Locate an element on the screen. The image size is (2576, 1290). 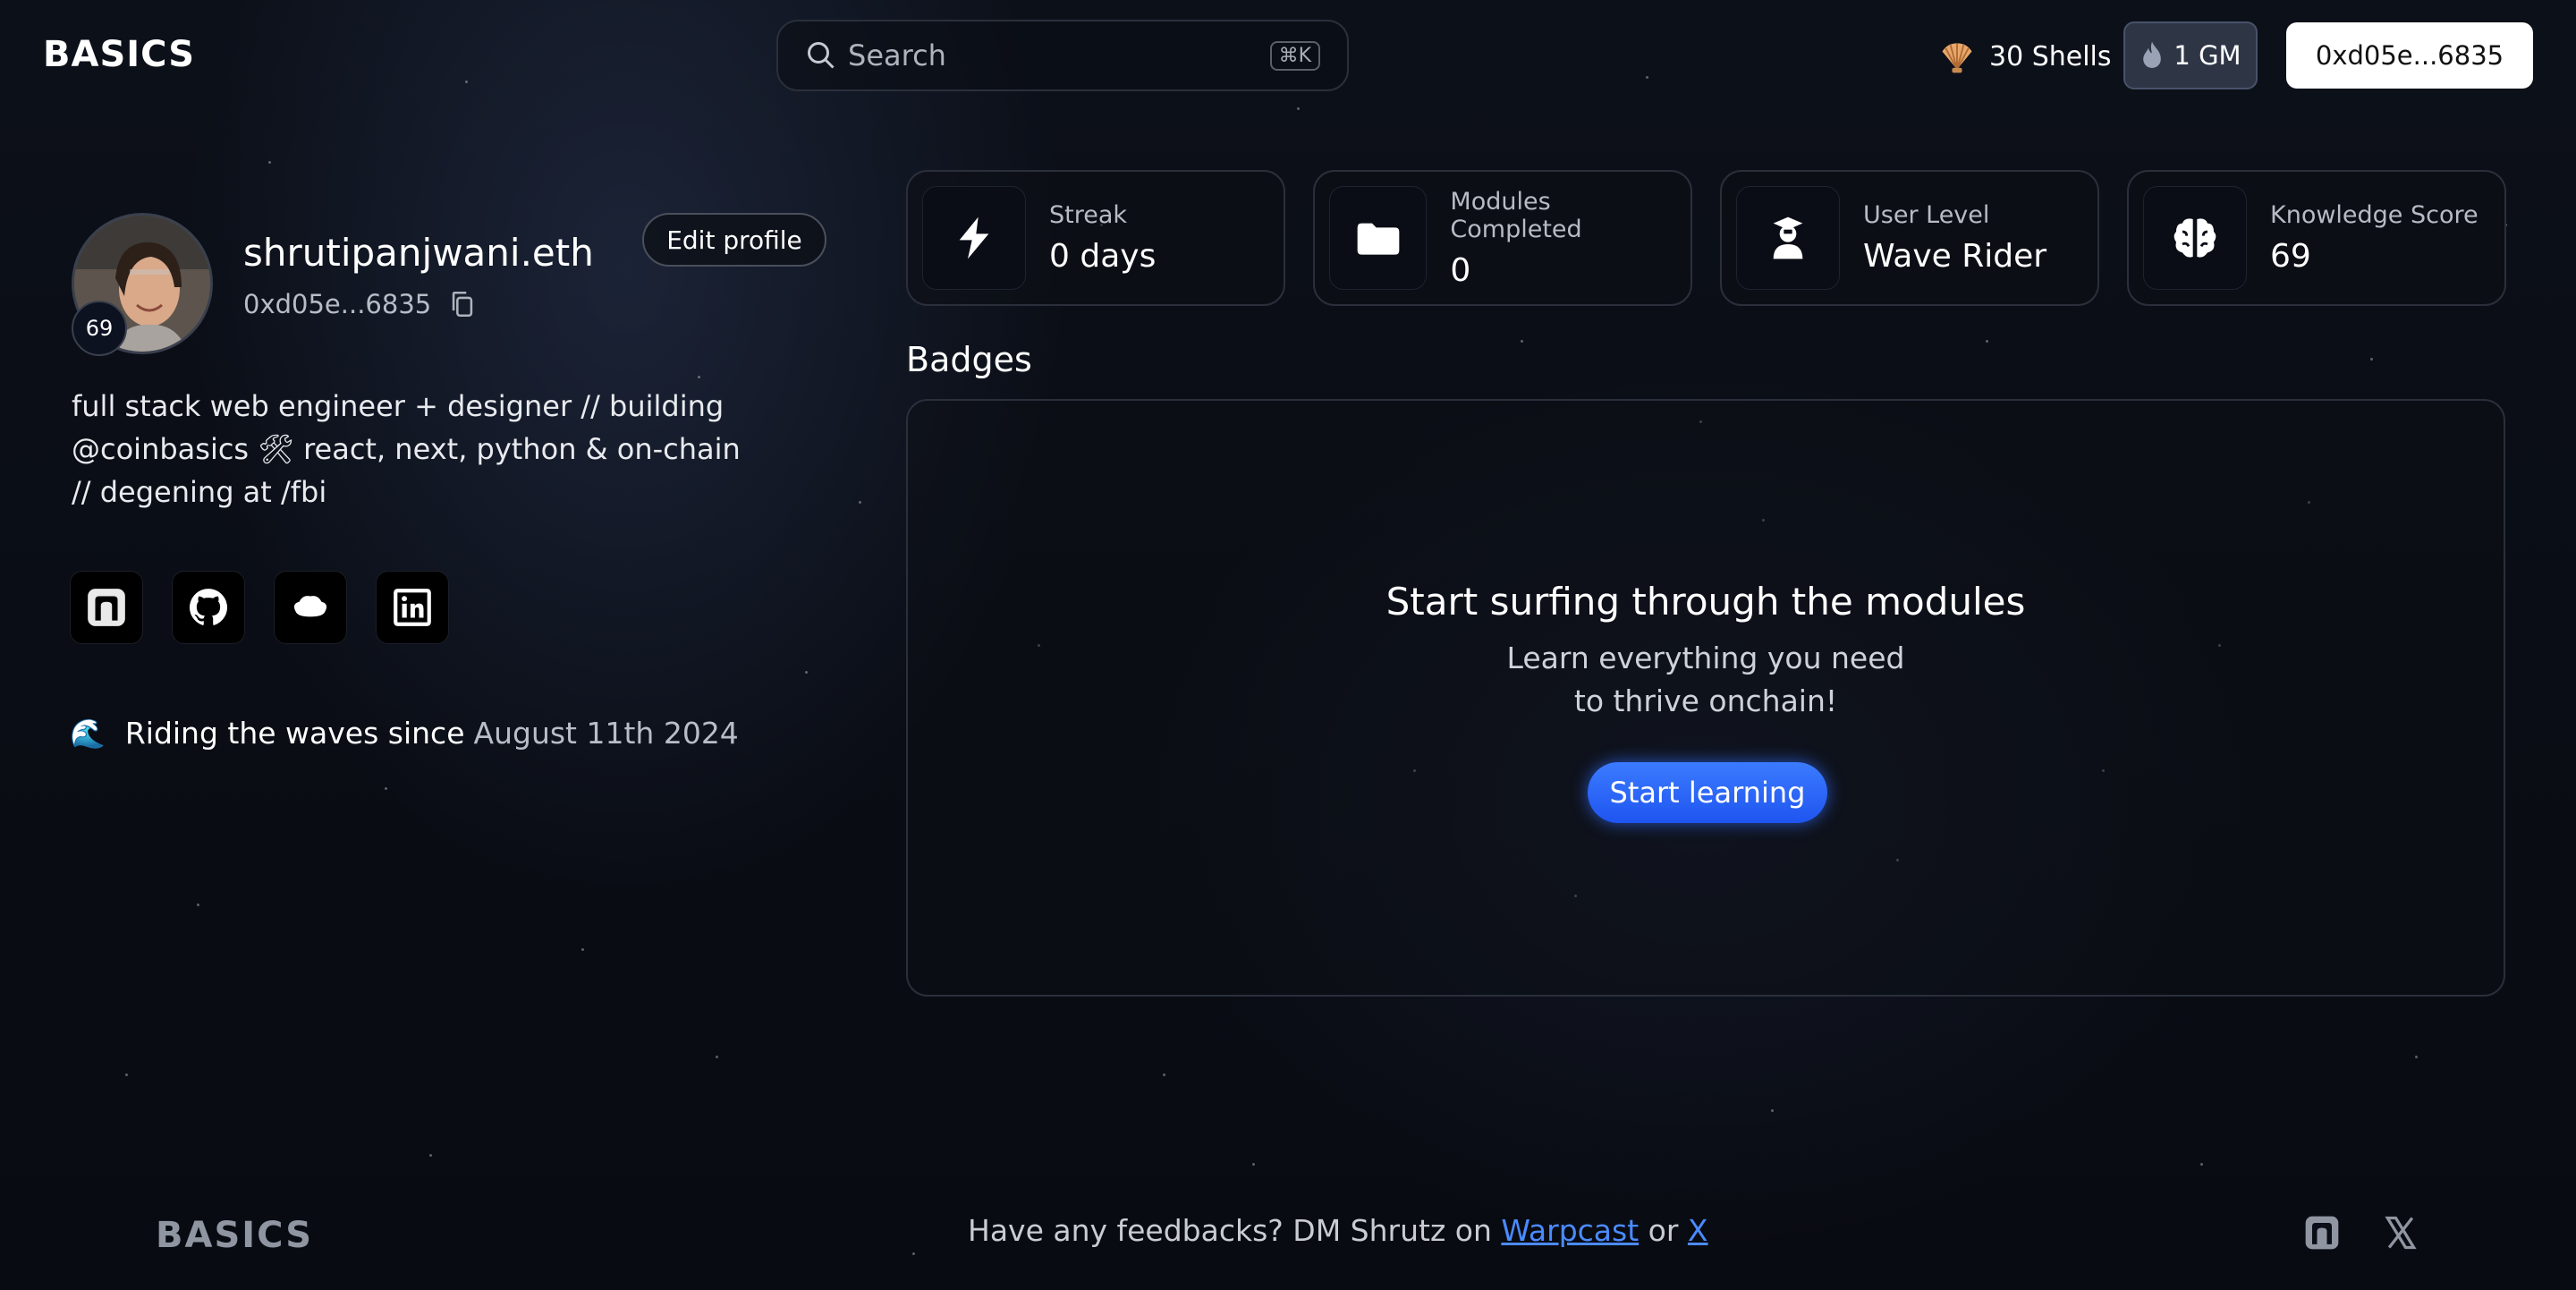
linkedin-link is located at coordinates (412, 607).